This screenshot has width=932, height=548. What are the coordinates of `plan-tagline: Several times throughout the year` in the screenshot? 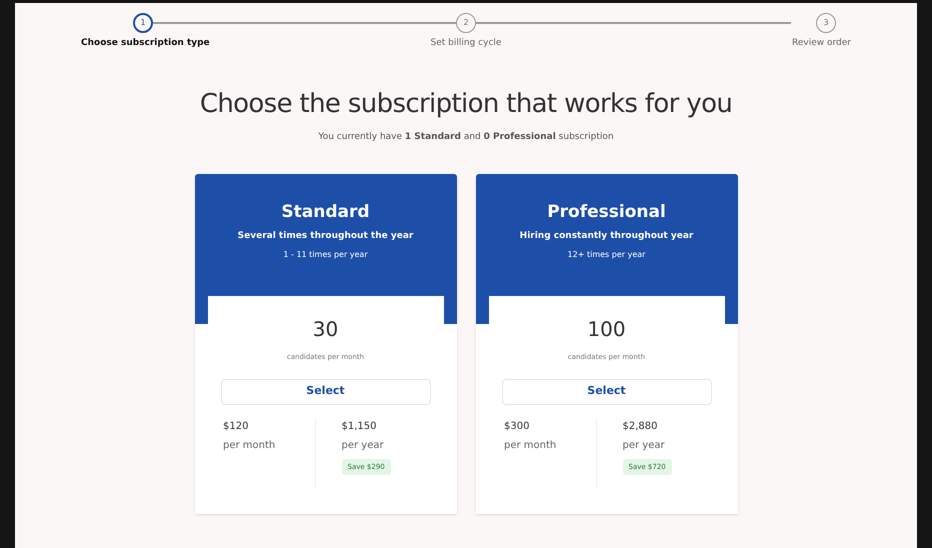 It's located at (326, 236).